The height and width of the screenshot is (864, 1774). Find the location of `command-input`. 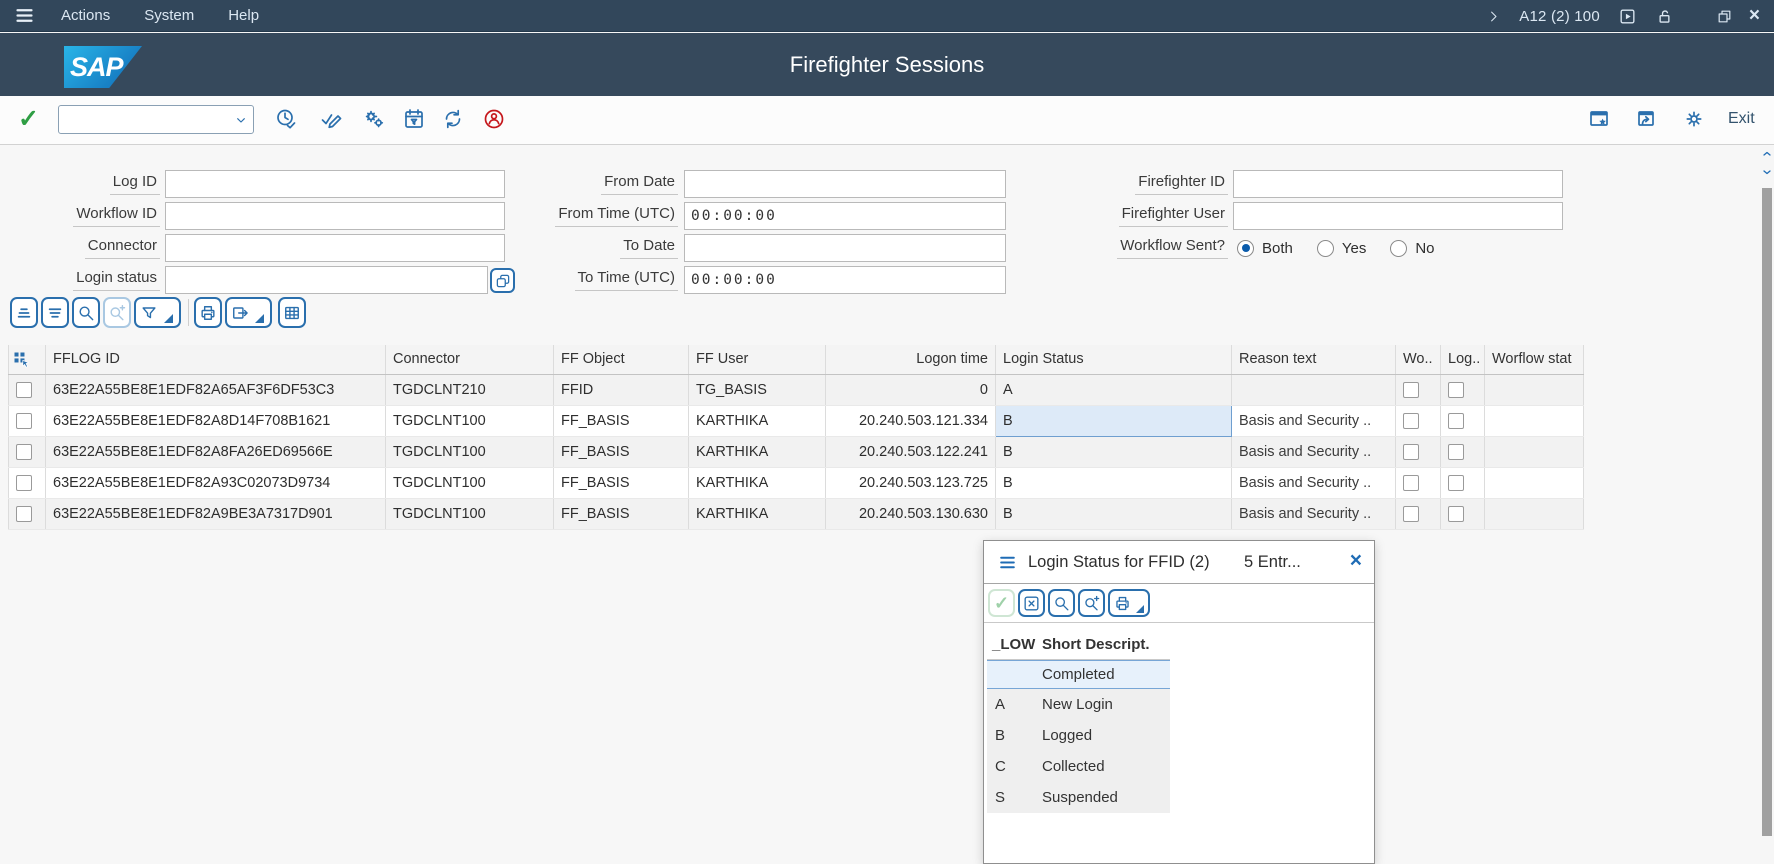

command-input is located at coordinates (143, 119).